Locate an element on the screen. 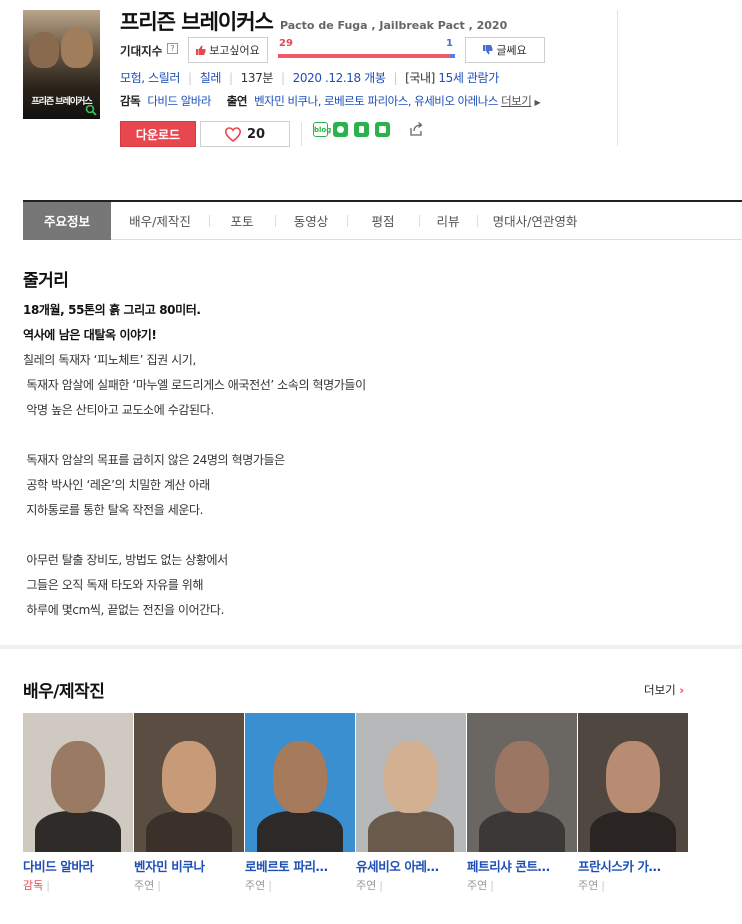  chevron-right-icon: › is located at coordinates (682, 690).